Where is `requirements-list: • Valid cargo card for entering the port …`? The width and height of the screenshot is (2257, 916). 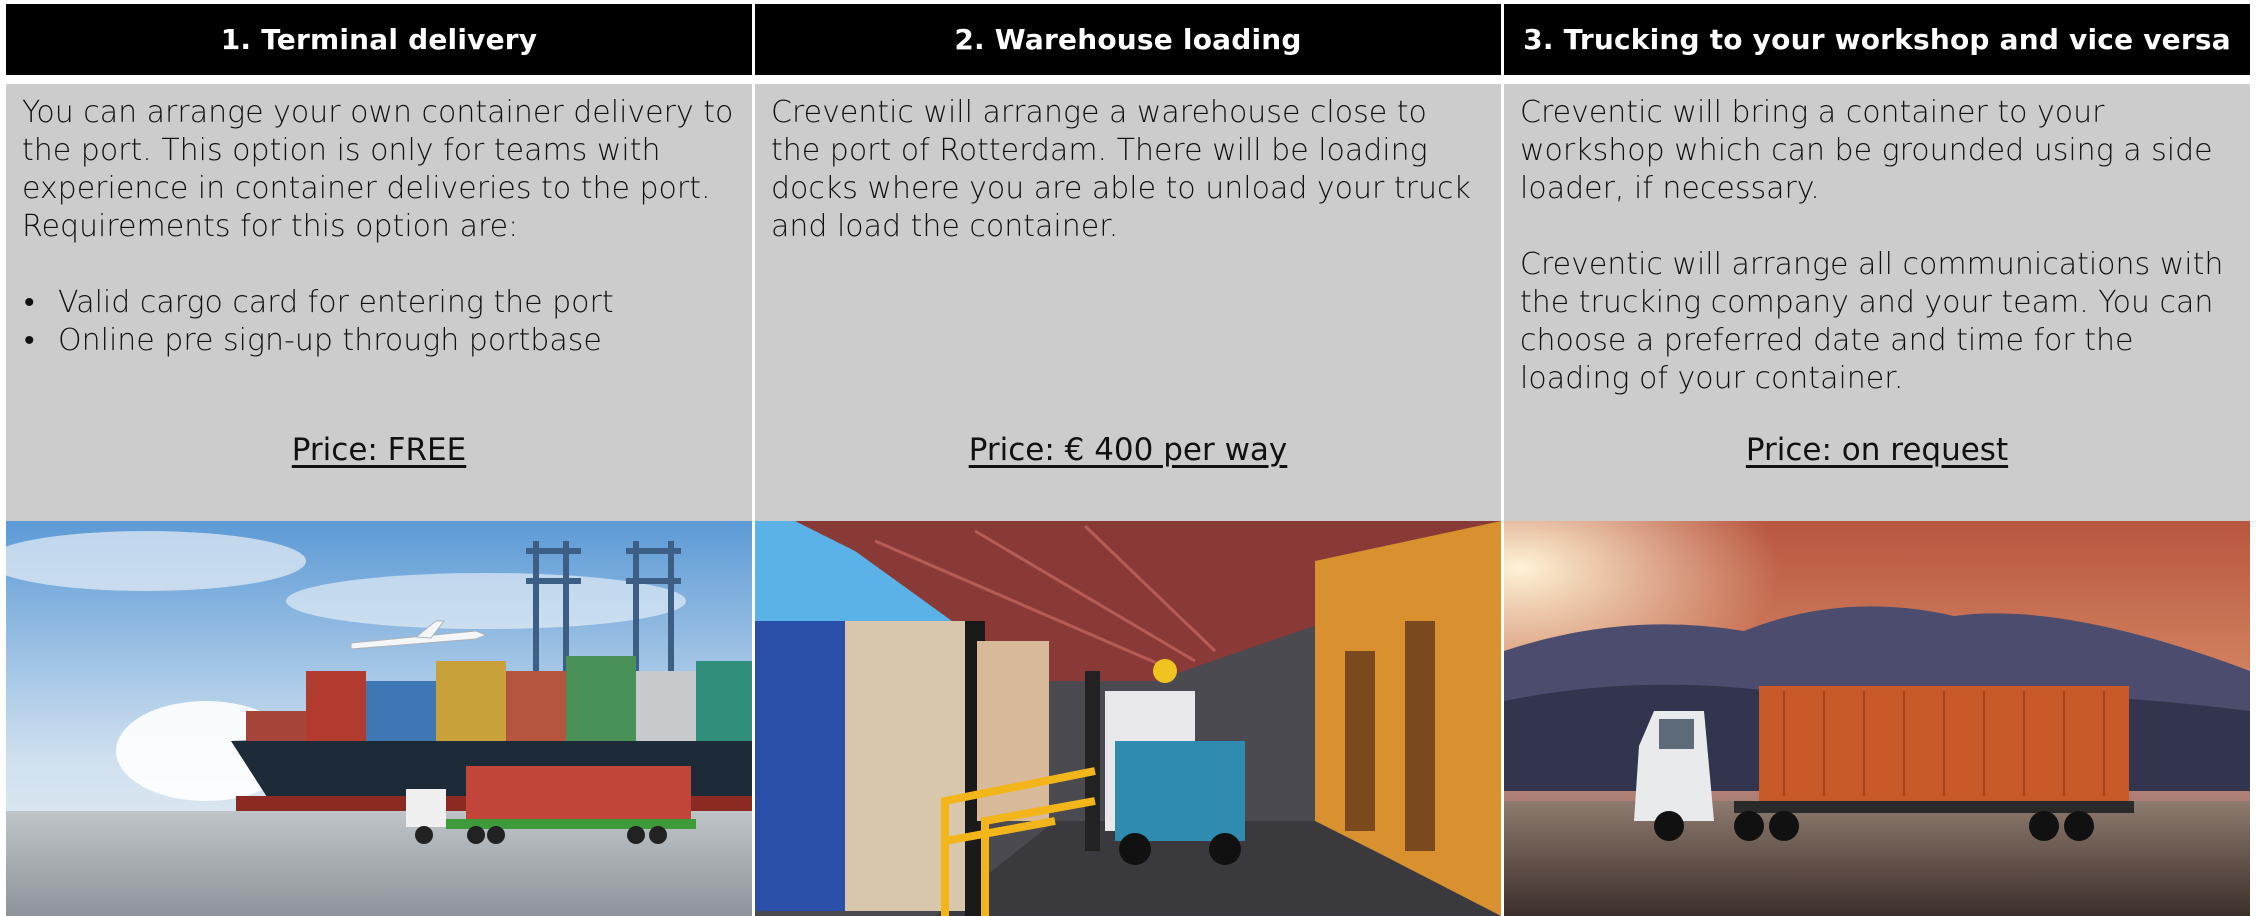
requirements-list: • Valid cargo card for entering the port … is located at coordinates (379, 322).